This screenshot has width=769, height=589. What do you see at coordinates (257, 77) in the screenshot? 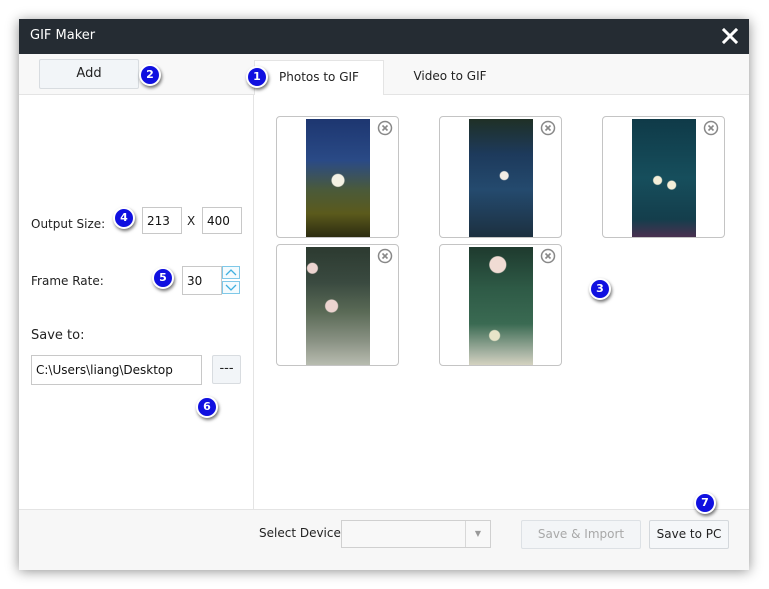
I see `callout-badge-1: 1` at bounding box center [257, 77].